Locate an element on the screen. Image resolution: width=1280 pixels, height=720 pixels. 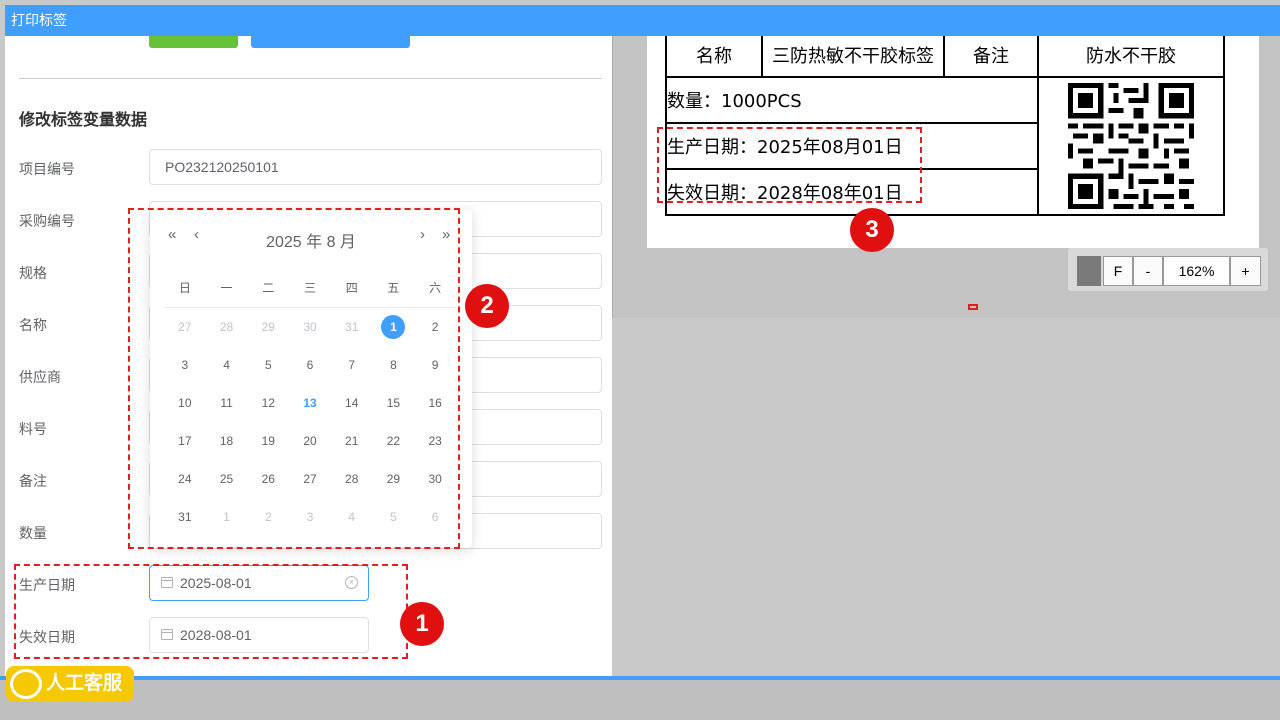
annotation-marker-1: 1 is located at coordinates (422, 624).